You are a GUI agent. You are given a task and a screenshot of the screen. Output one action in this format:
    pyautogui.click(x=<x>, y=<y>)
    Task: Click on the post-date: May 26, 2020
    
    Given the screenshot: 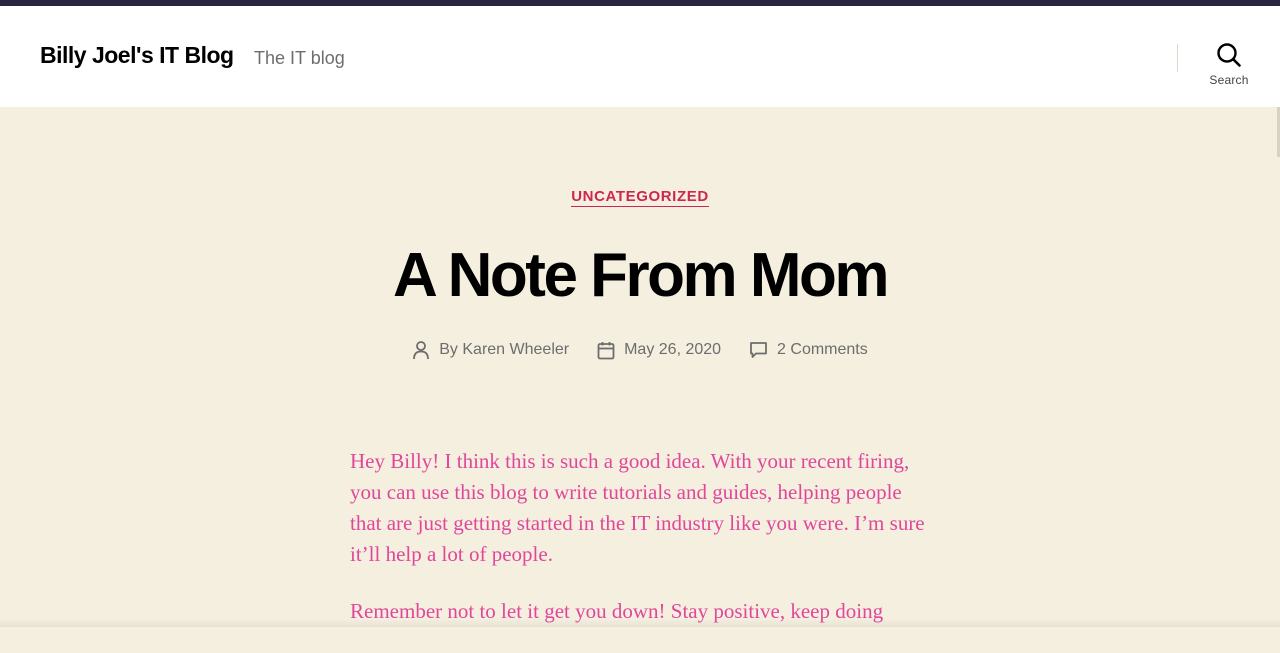 What is the action you would take?
    pyautogui.click(x=659, y=350)
    